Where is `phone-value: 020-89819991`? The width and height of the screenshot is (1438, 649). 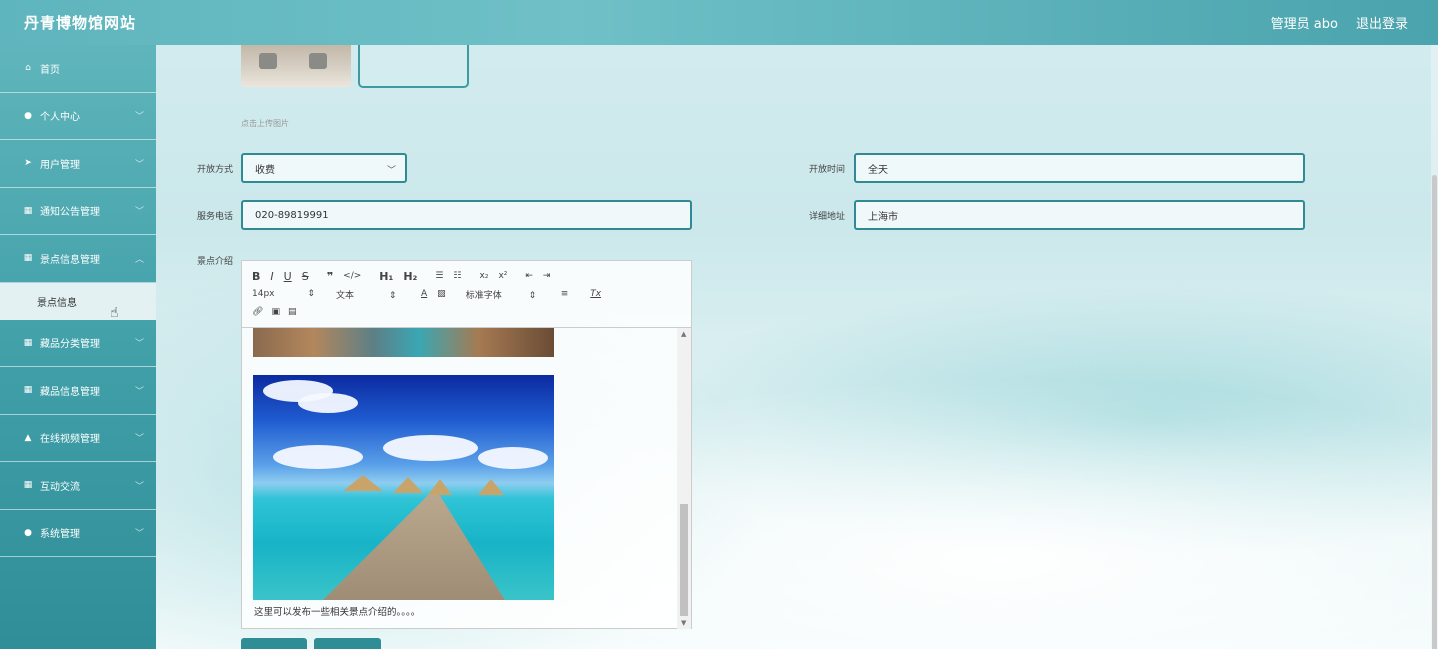 phone-value: 020-89819991 is located at coordinates (292, 215).